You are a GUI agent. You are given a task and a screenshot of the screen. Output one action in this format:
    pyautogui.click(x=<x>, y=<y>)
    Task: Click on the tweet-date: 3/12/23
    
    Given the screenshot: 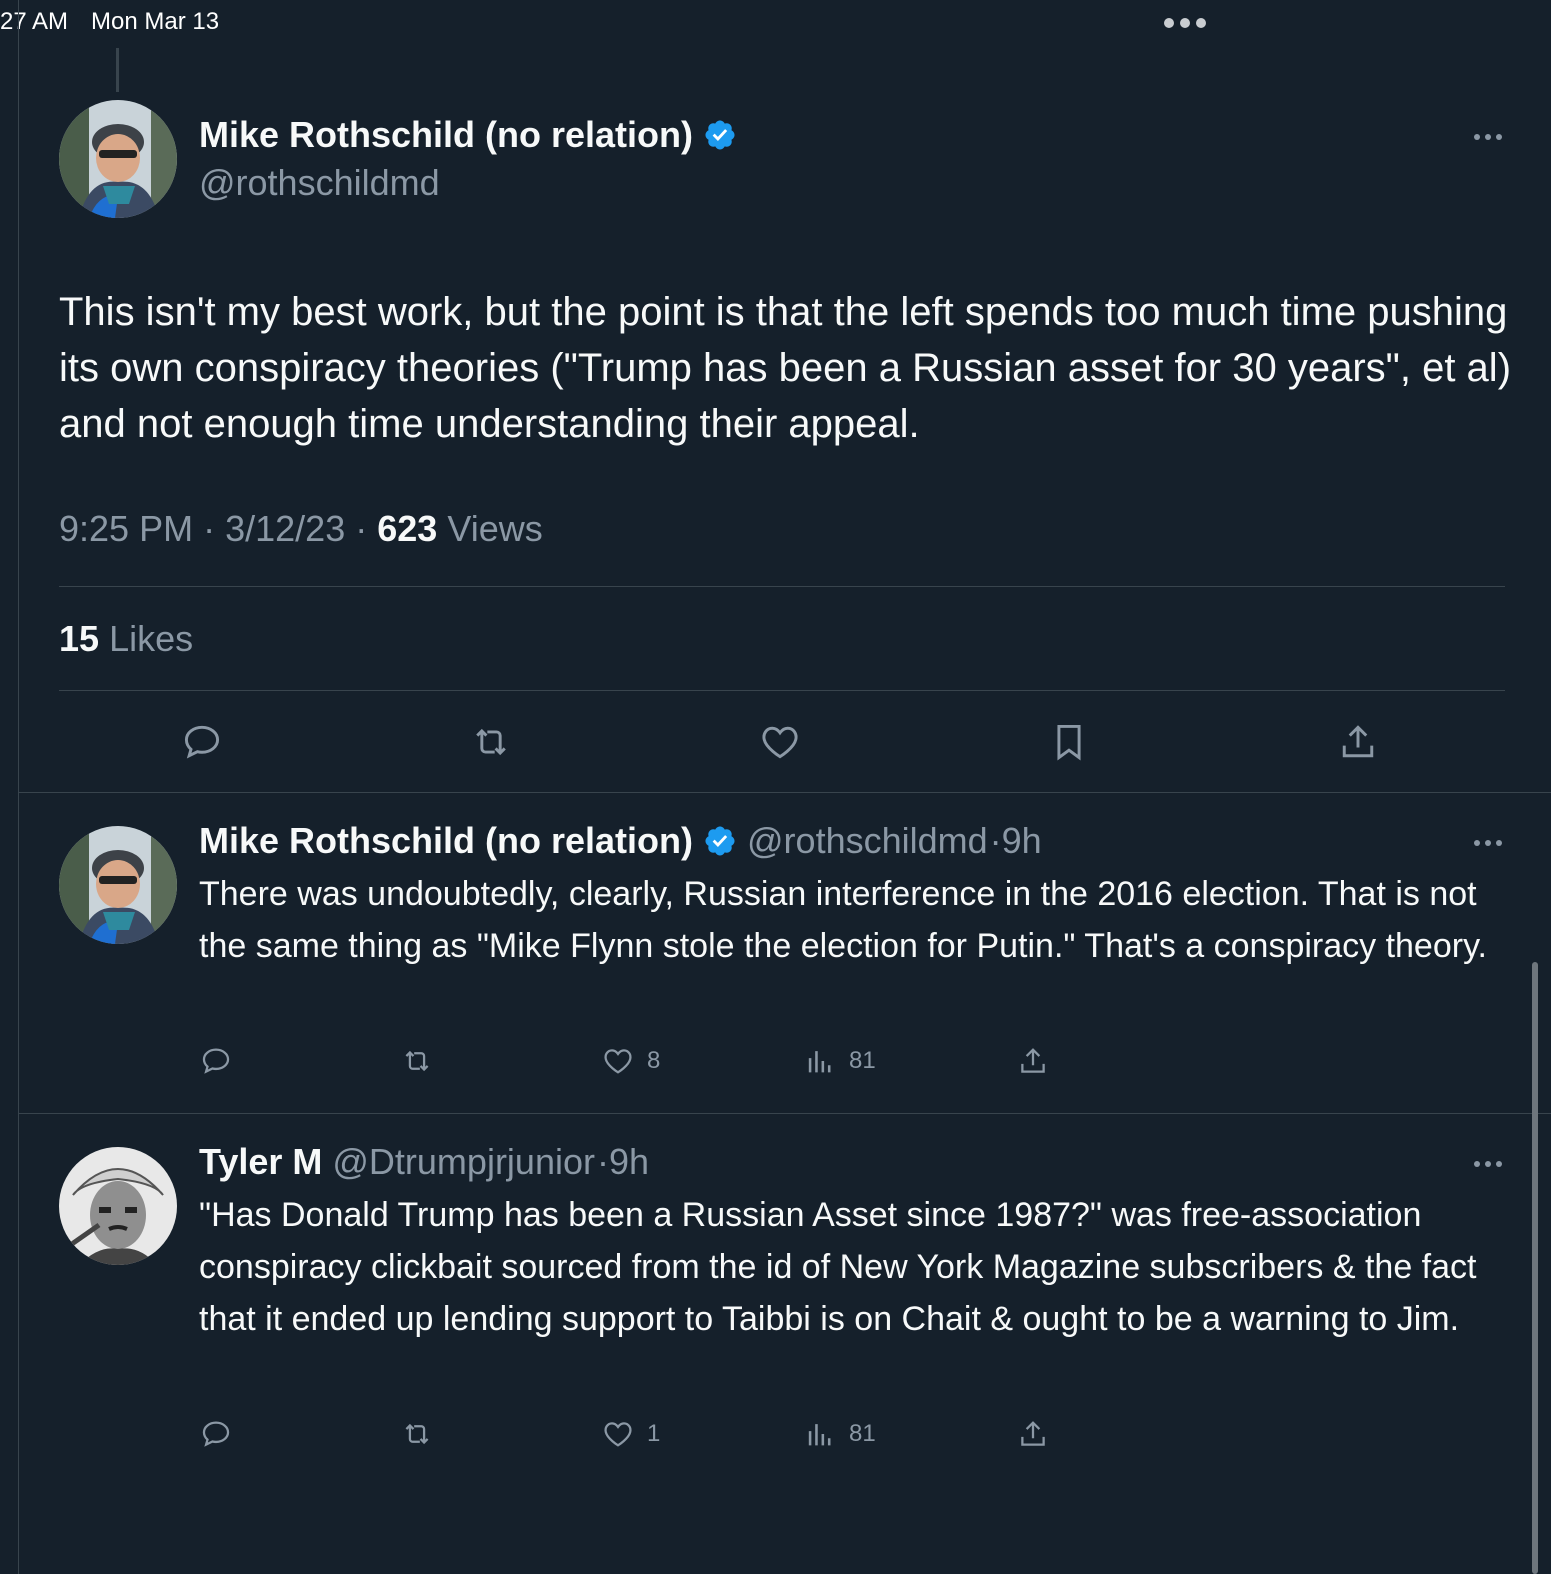 What is the action you would take?
    pyautogui.click(x=285, y=528)
    